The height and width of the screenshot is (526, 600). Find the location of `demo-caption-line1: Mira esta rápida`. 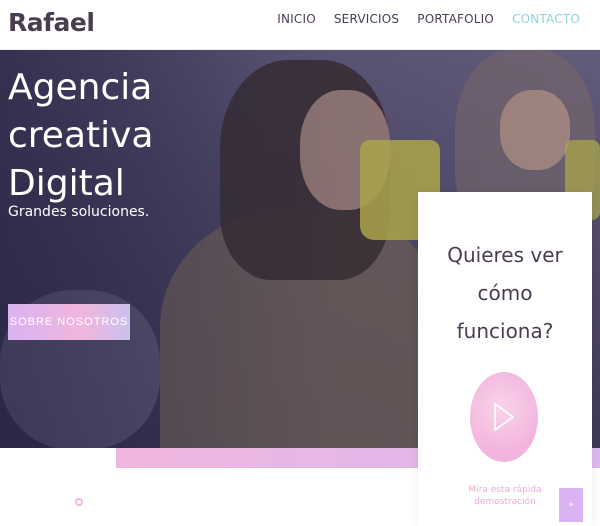

demo-caption-line1: Mira esta rápida is located at coordinates (505, 490).